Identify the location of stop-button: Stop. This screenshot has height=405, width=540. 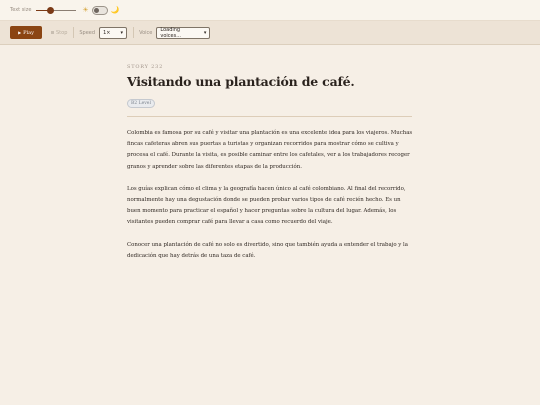
(59, 33).